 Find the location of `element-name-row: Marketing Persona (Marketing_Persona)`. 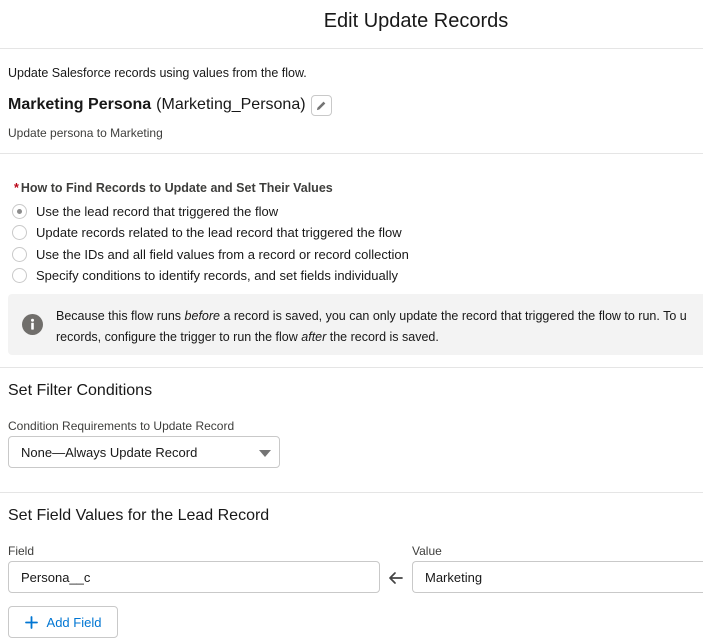

element-name-row: Marketing Persona (Marketing_Persona) is located at coordinates (170, 105).